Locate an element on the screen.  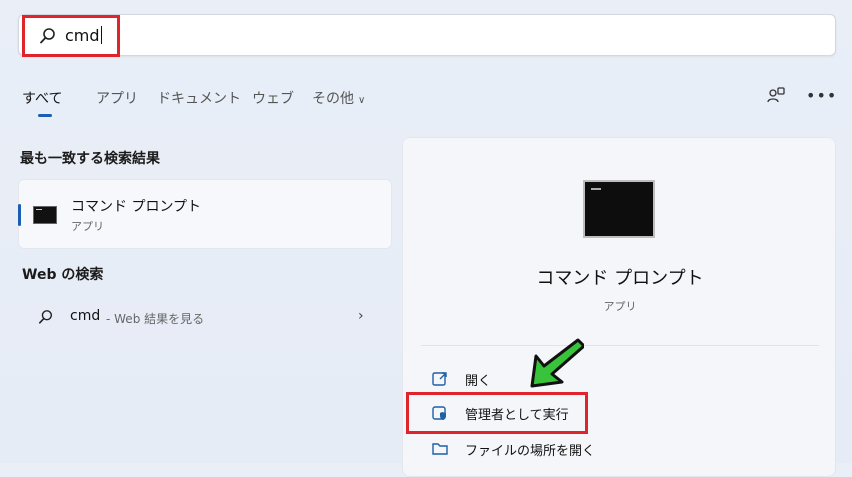
best-match-subtitle: アプリ is located at coordinates (87, 226).